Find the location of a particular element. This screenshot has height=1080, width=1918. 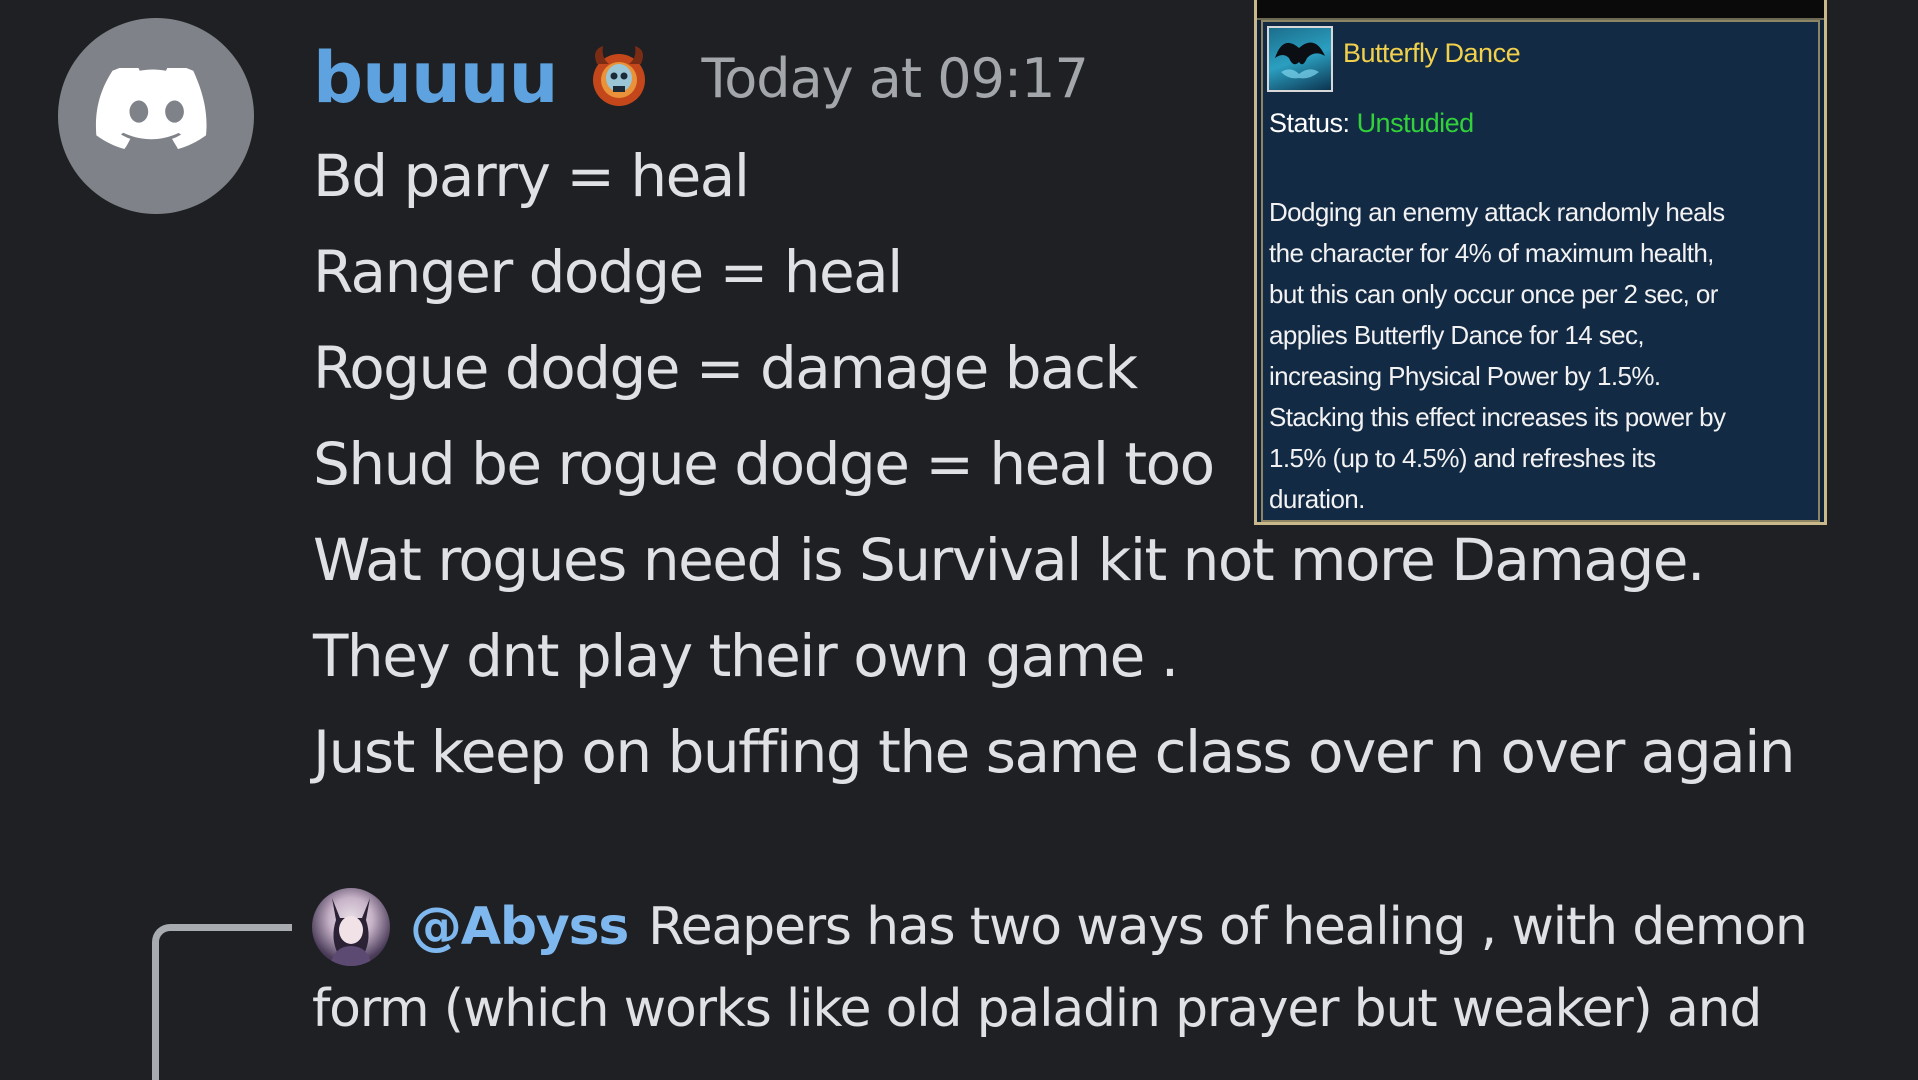

message-line: They dnt play their own game . is located at coordinates (746, 656).